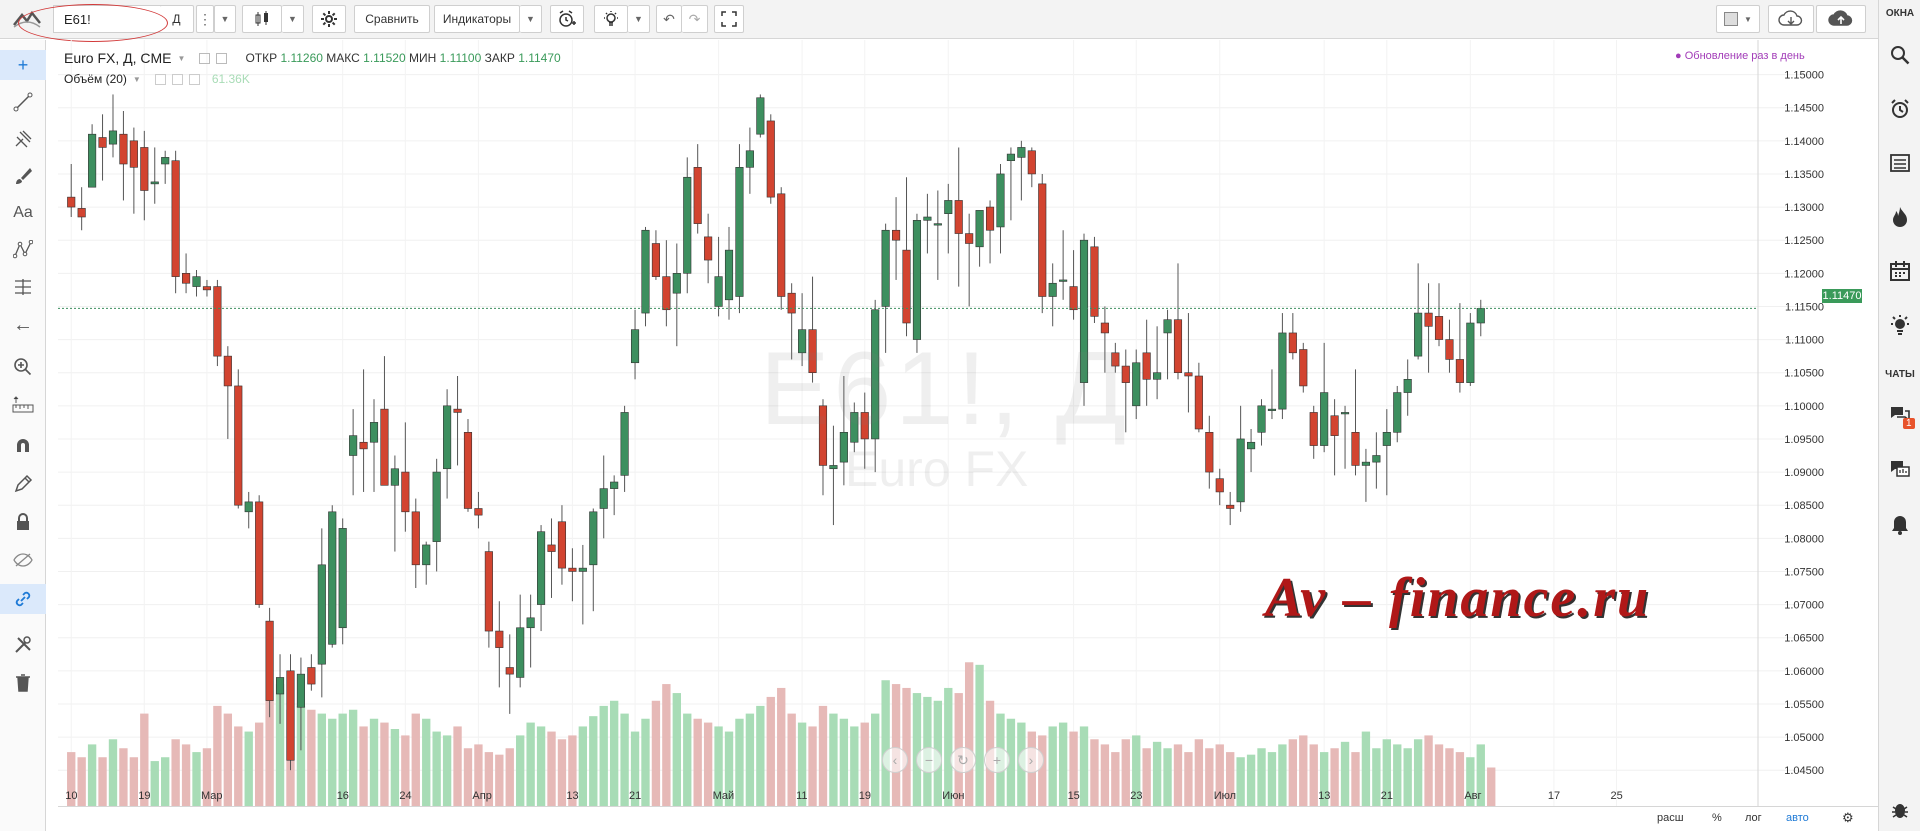 The height and width of the screenshot is (831, 1920). I want to click on settings-button, so click(329, 19).